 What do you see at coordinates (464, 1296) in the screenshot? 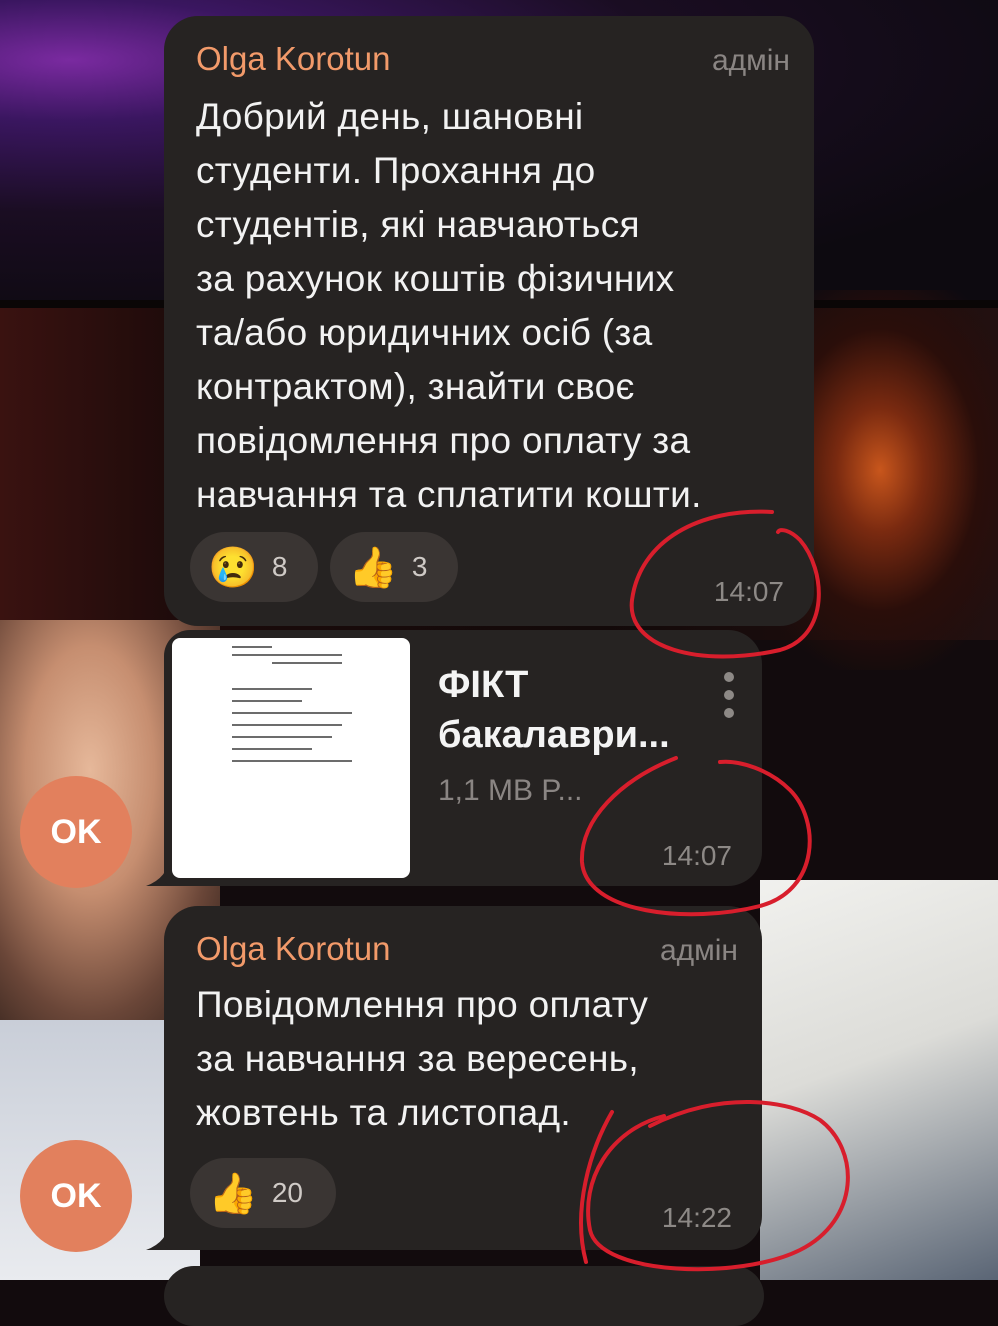
I see `next-message-bubble` at bounding box center [464, 1296].